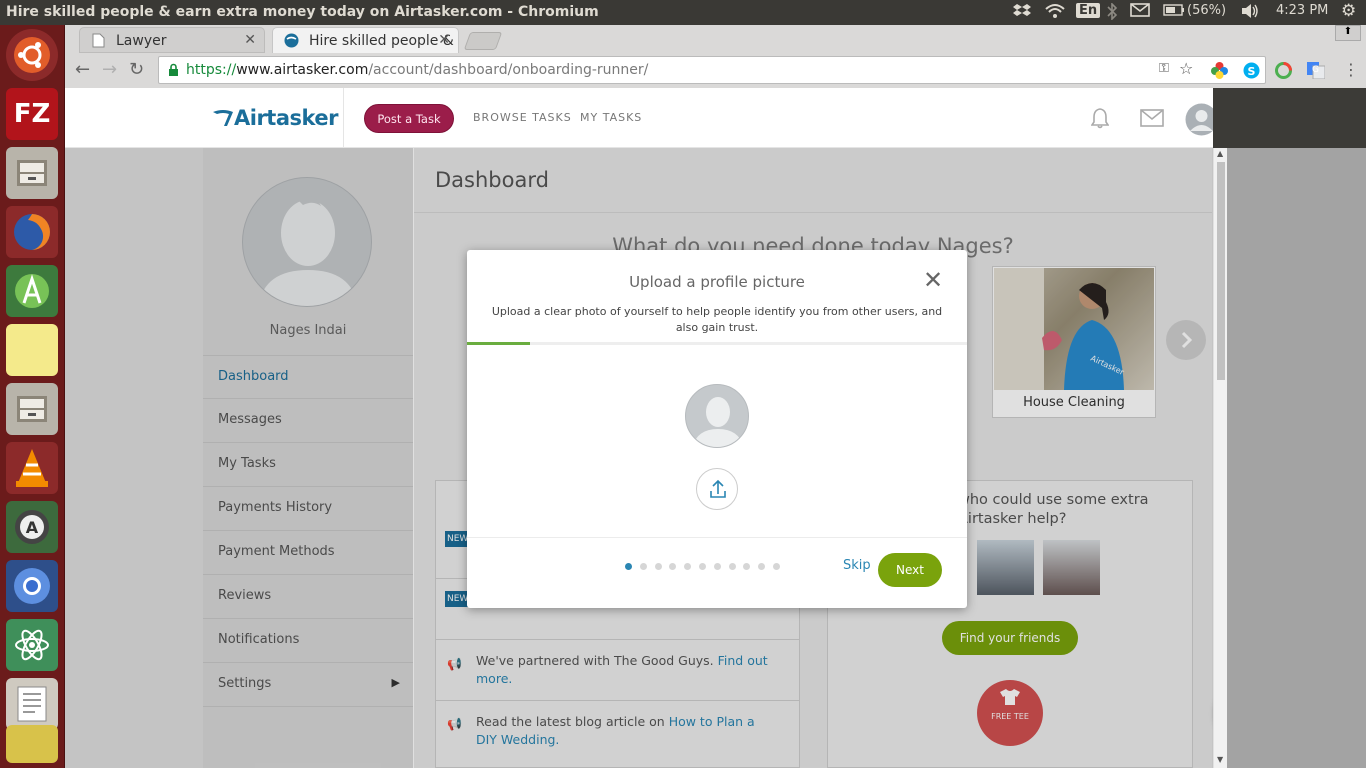 The width and height of the screenshot is (1366, 768). I want to click on my-tasks-link: MY TASKS, so click(611, 117).